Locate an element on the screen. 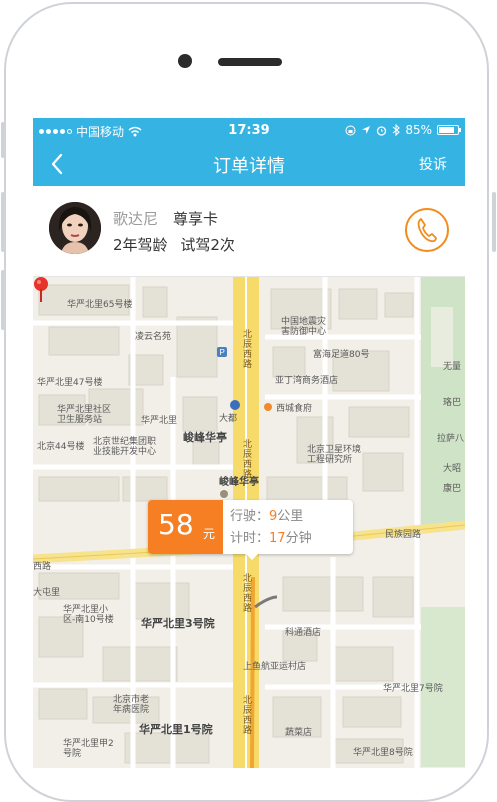 The height and width of the screenshot is (802, 497). fare-bubble: 58 元 行驶：9公里 计时：17分钟 is located at coordinates (250, 530).